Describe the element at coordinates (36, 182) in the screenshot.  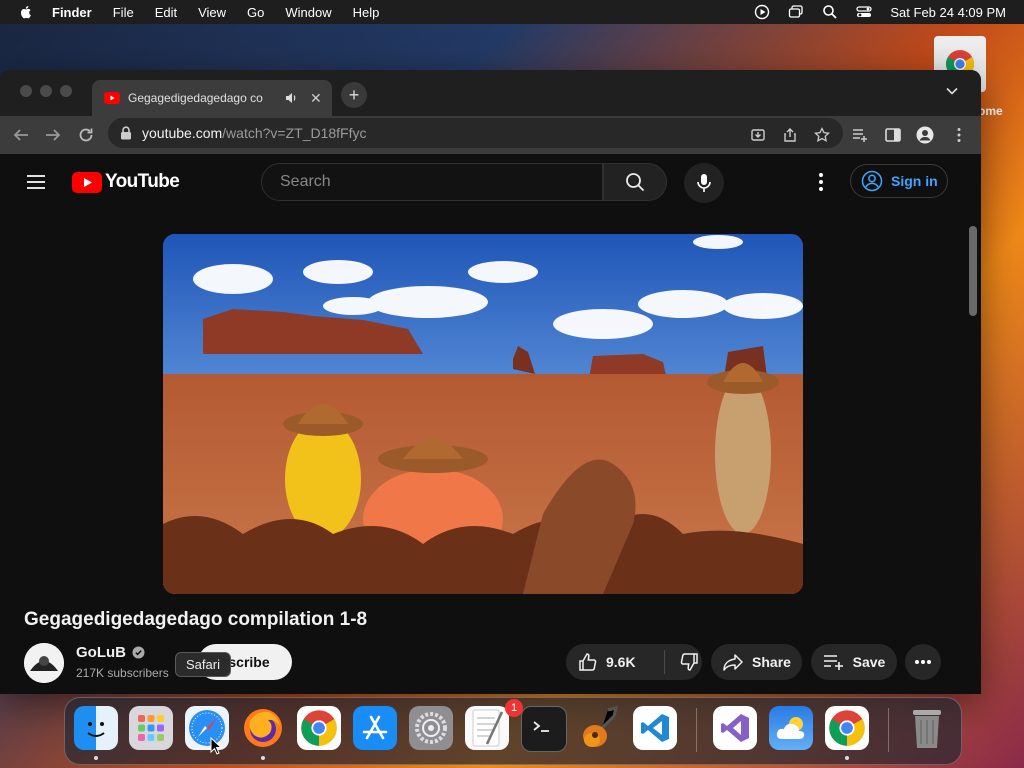
I see `hamburger-menu-icon` at that location.